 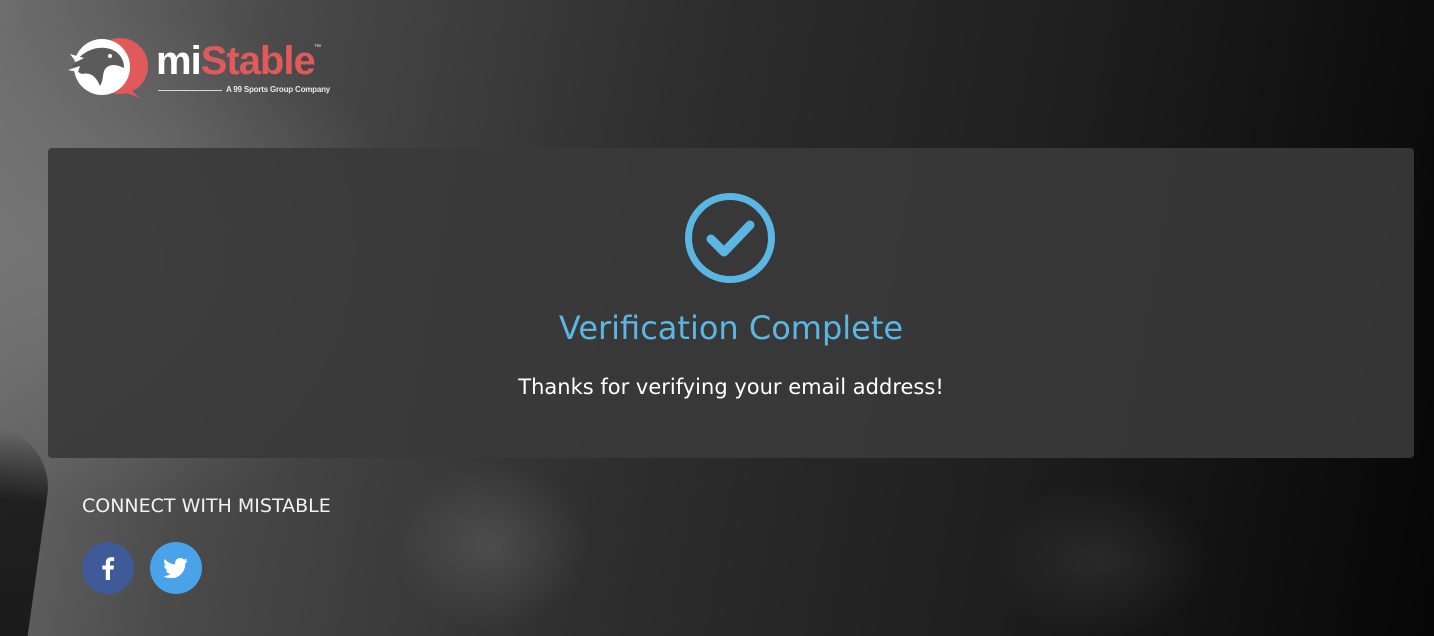 I want to click on logo-wordmark-mi: mi, so click(x=179, y=61).